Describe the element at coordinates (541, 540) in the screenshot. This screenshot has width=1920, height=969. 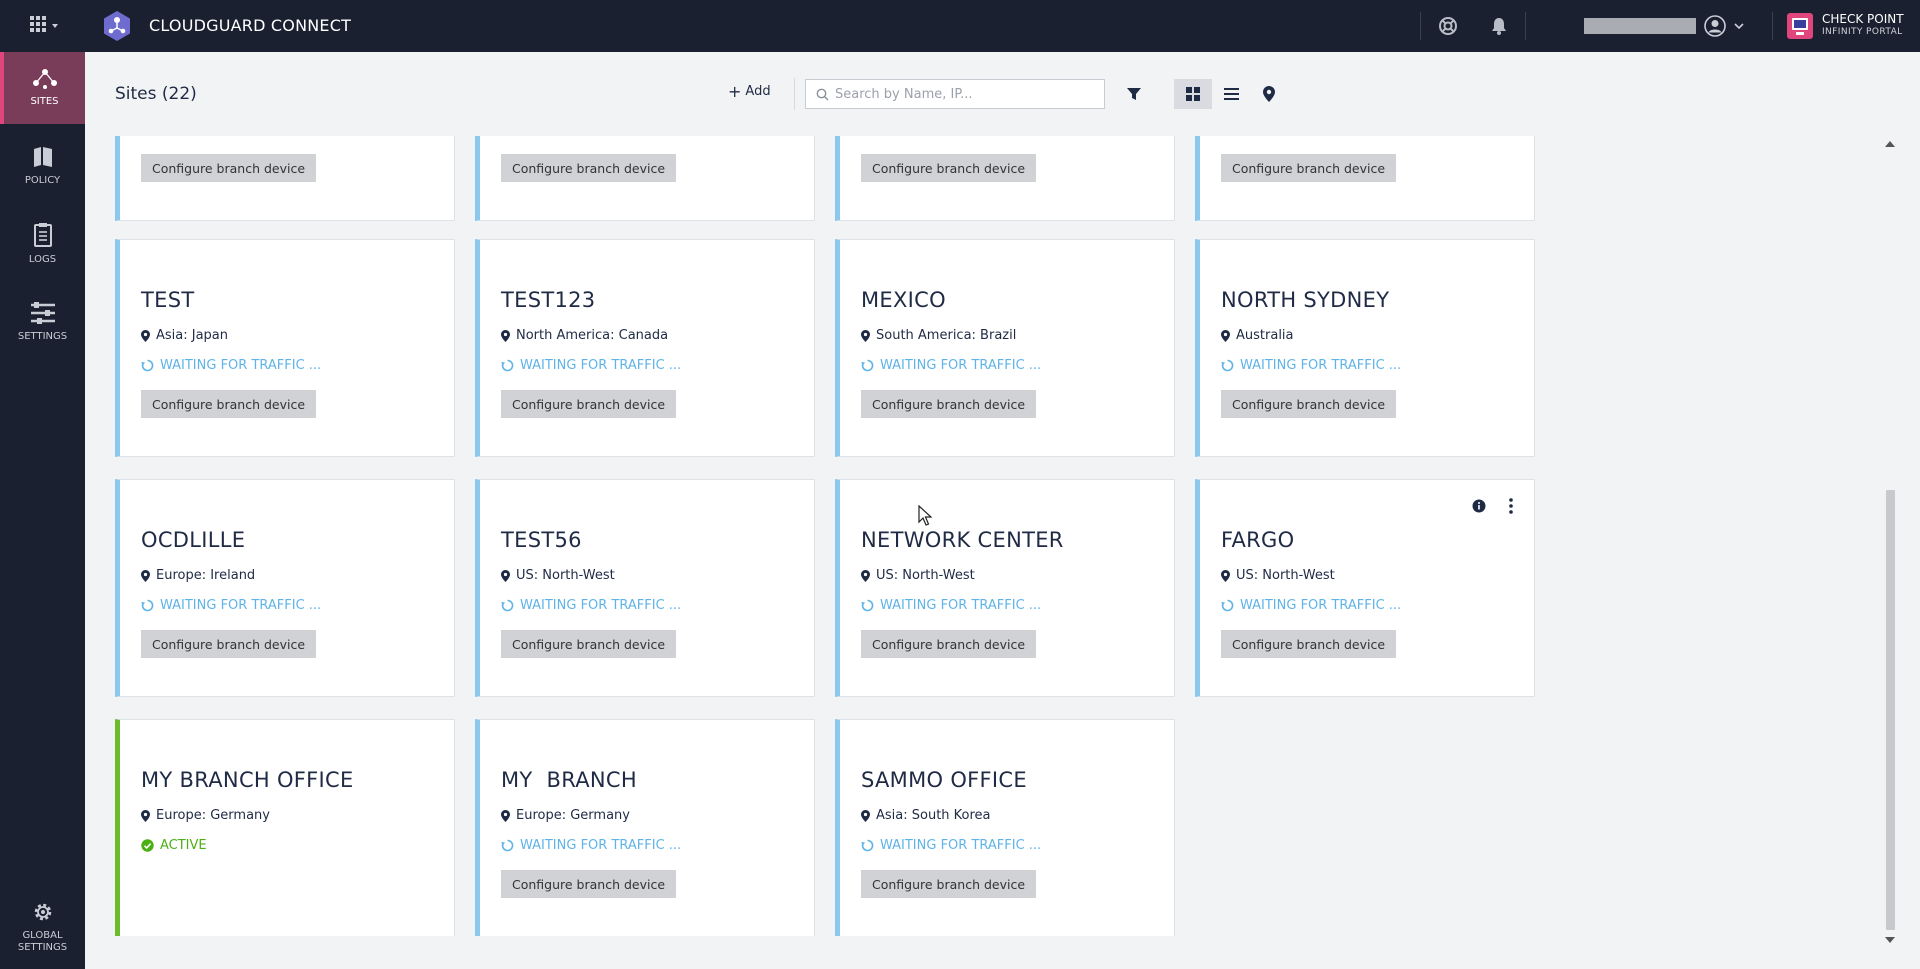
I see `site-name: TEST56` at that location.